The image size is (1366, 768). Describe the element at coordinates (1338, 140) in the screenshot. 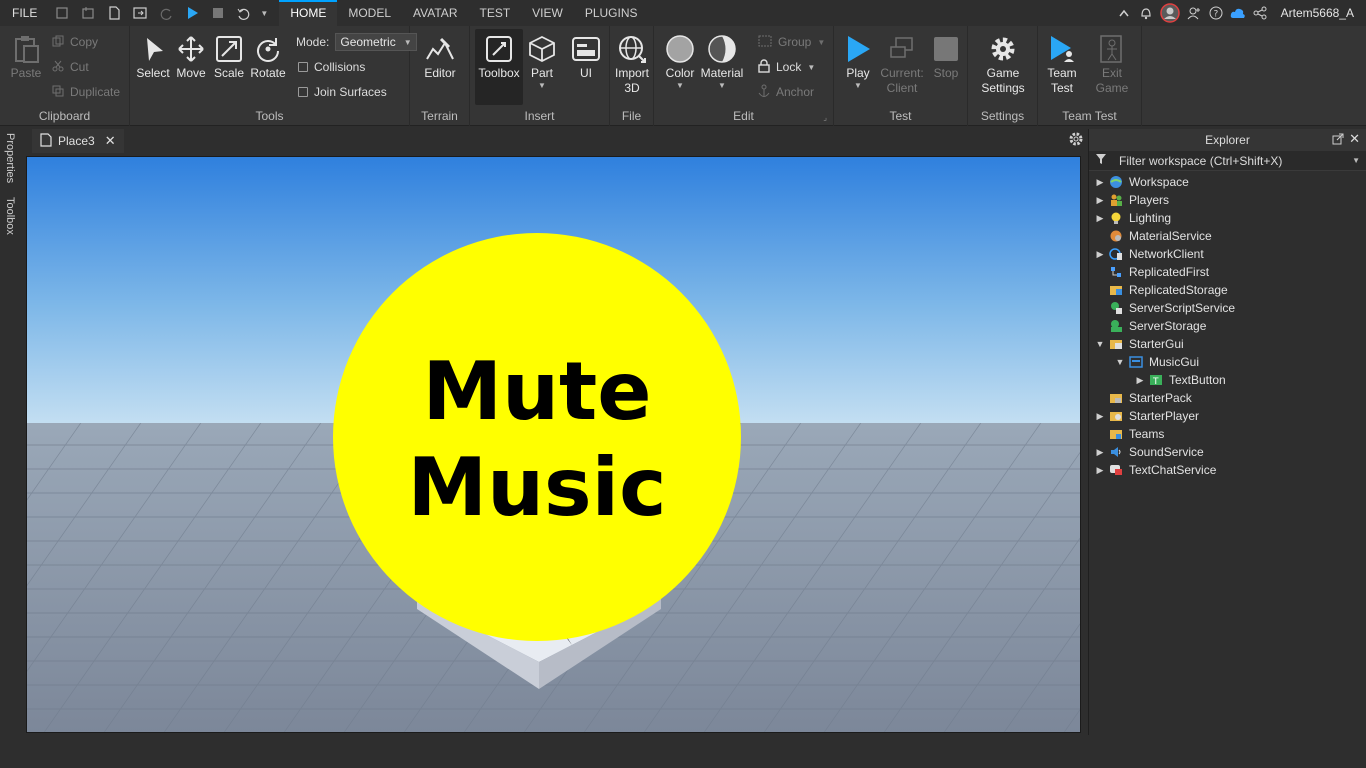

I see `undock-icon` at that location.